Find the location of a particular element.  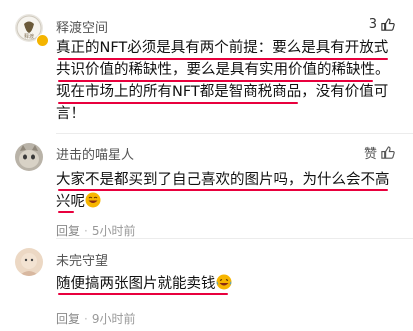

comment-line: 言！ is located at coordinates (70, 114).